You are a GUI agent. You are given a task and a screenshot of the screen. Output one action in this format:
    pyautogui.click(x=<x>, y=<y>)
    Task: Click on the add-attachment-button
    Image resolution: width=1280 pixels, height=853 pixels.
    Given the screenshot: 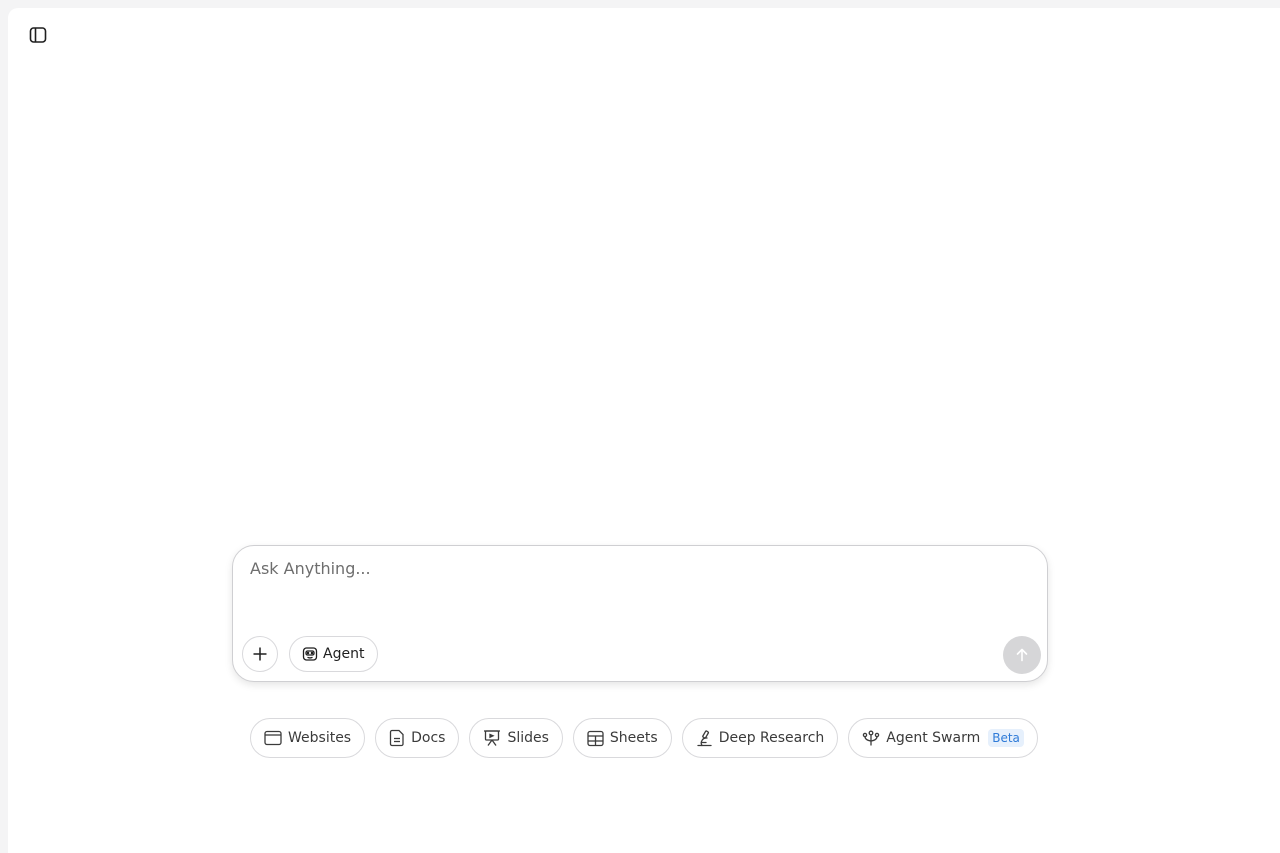 What is the action you would take?
    pyautogui.click(x=260, y=654)
    